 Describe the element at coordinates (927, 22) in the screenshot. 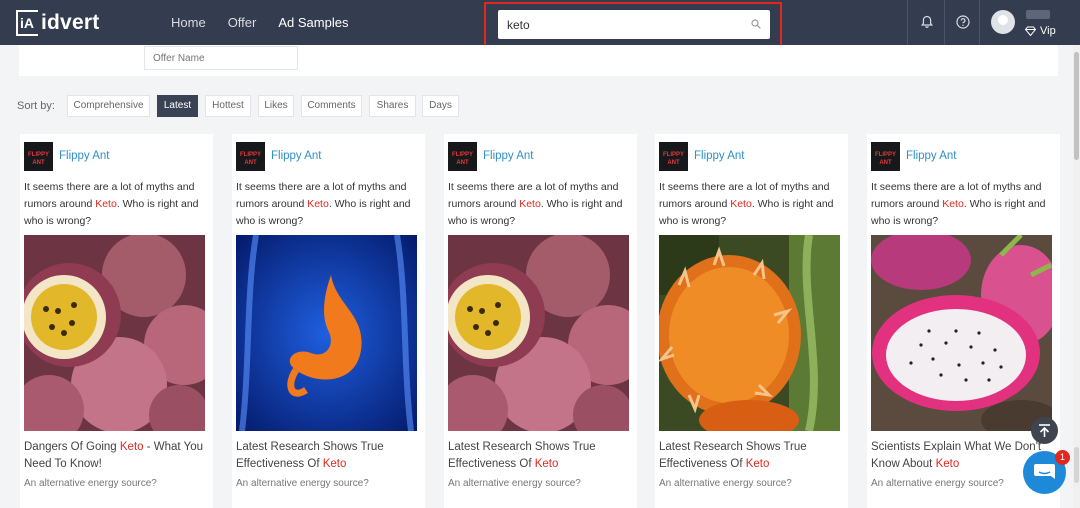

I see `bell-icon` at that location.